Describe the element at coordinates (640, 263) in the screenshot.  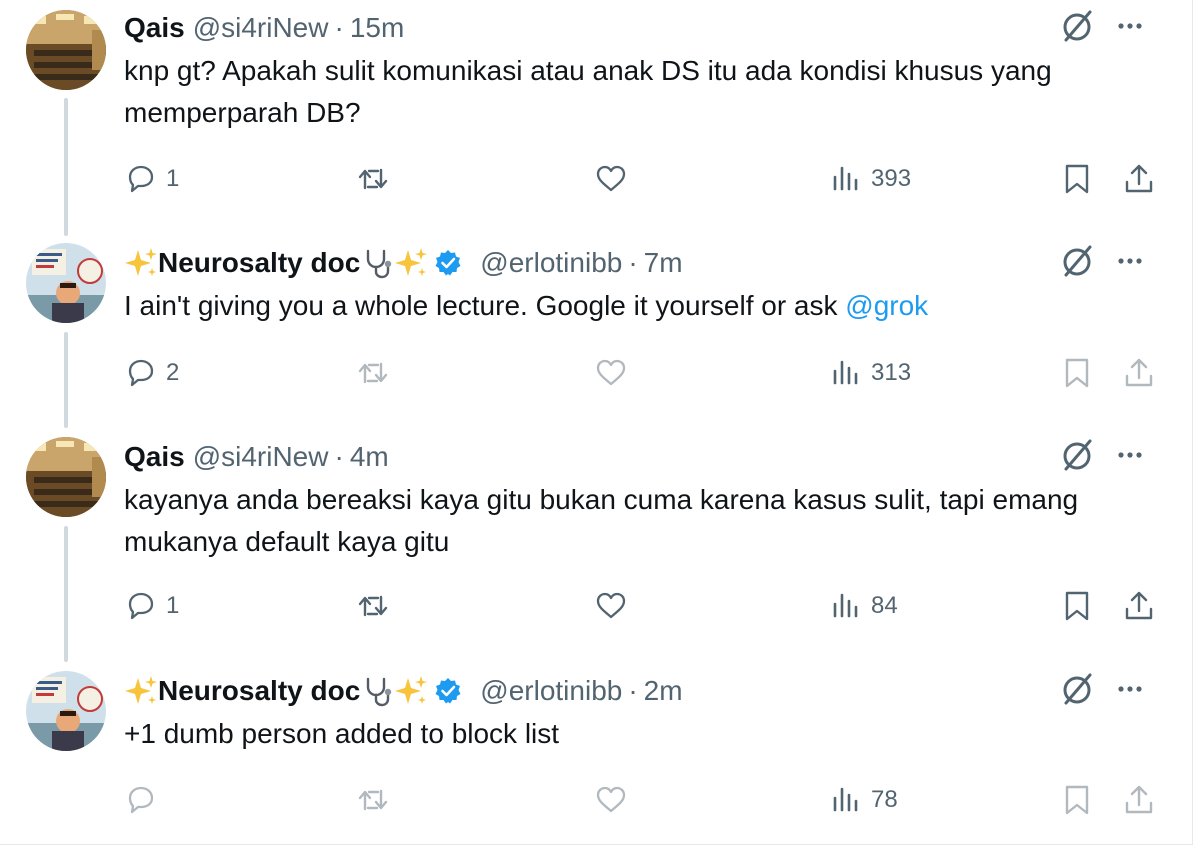
I see `tweet-header: Neurosalty doc @erlotinibb · 7m` at that location.